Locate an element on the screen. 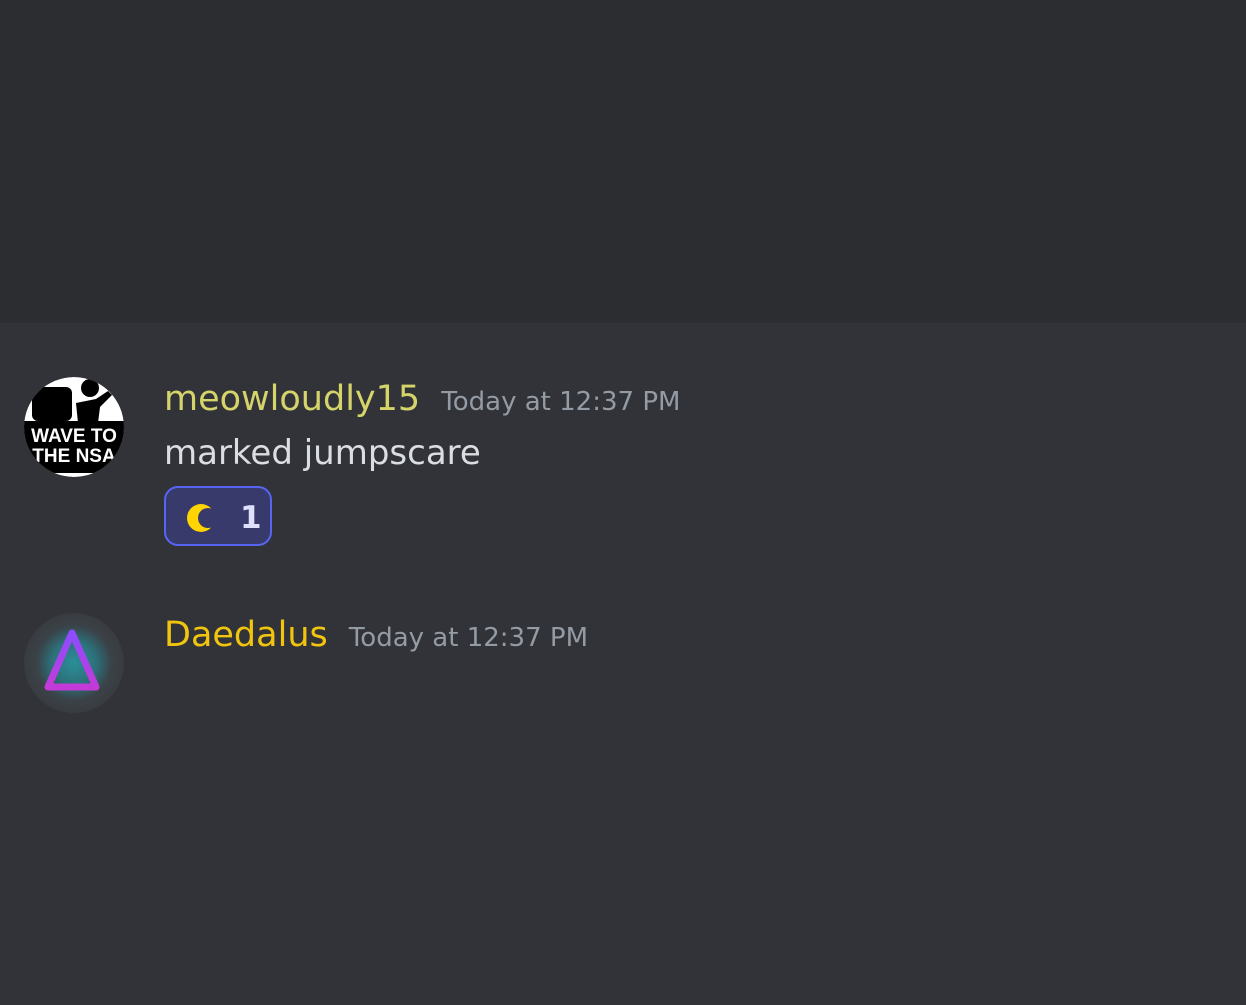  purple-triangle-avatar-icon is located at coordinates (74, 663).